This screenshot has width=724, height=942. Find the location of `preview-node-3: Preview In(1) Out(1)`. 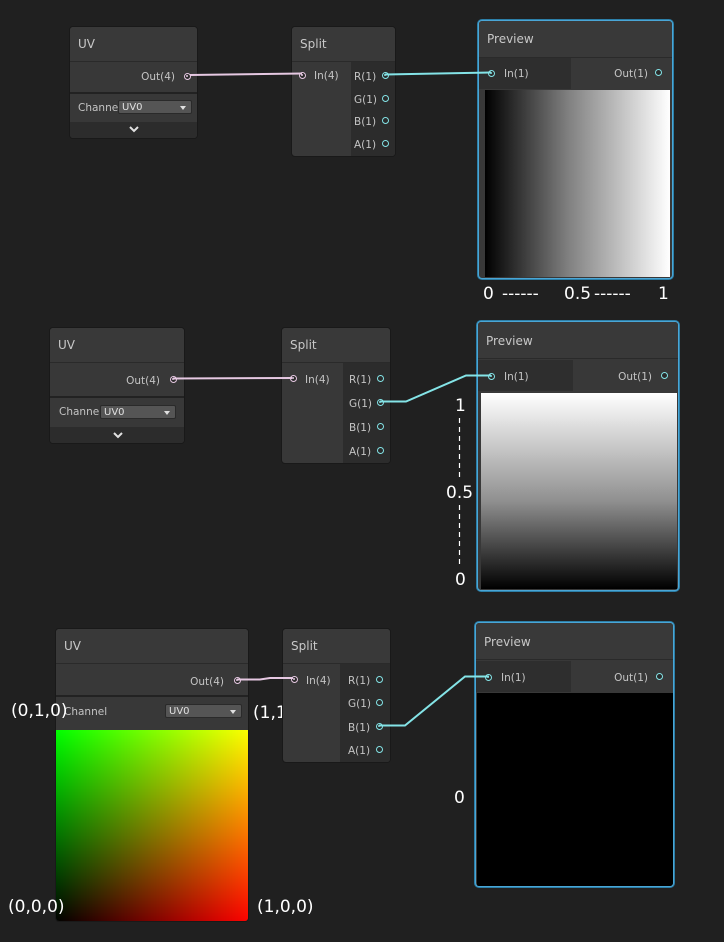

preview-node-3: Preview In(1) Out(1) is located at coordinates (574, 754).